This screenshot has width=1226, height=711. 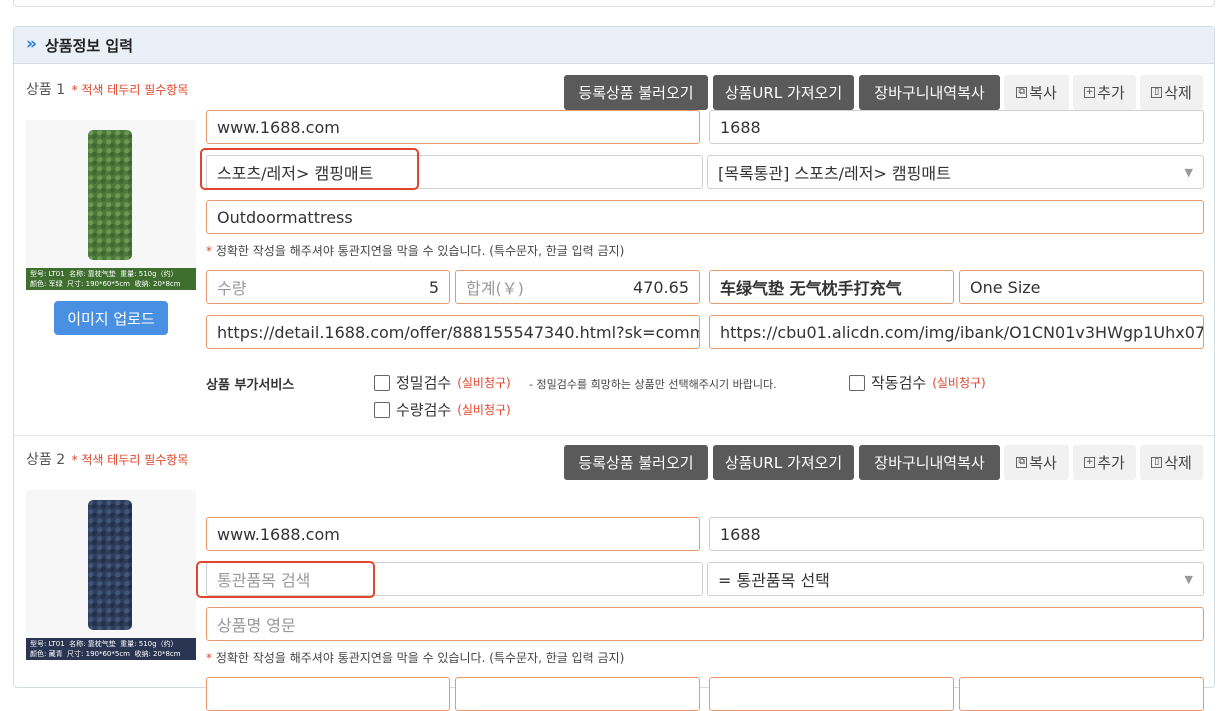 I want to click on item-divider, so click(x=614, y=435).